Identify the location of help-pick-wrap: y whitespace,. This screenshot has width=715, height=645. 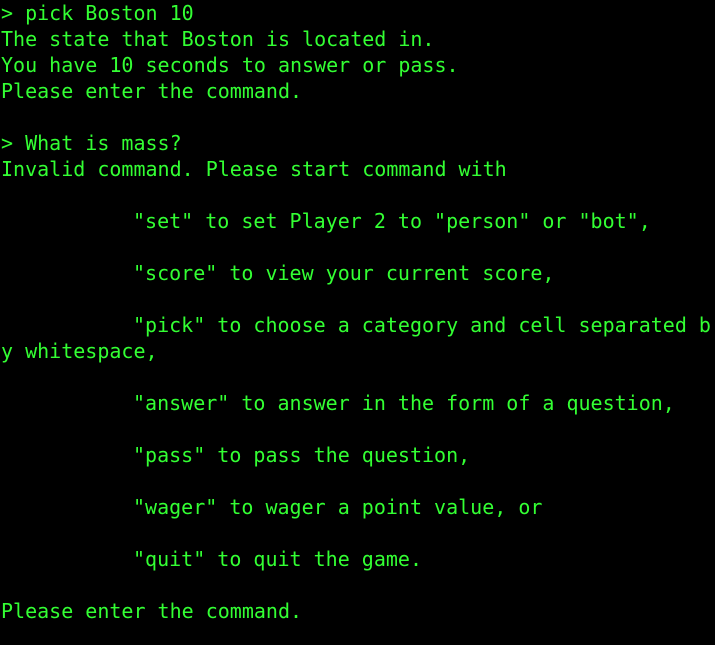
(79, 351).